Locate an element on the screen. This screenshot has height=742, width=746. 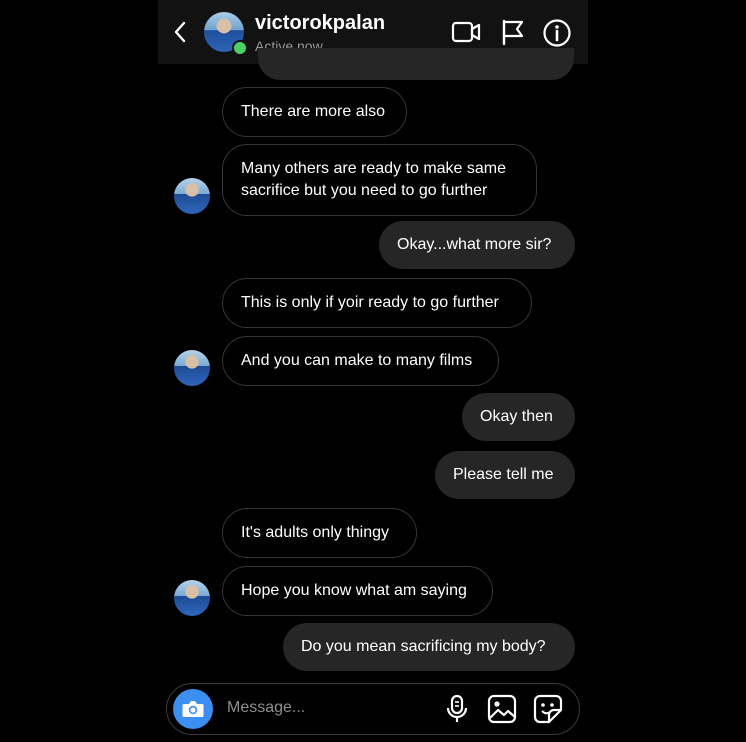
message-bubble-outgoing: Okay...what more sir? is located at coordinates (477, 245).